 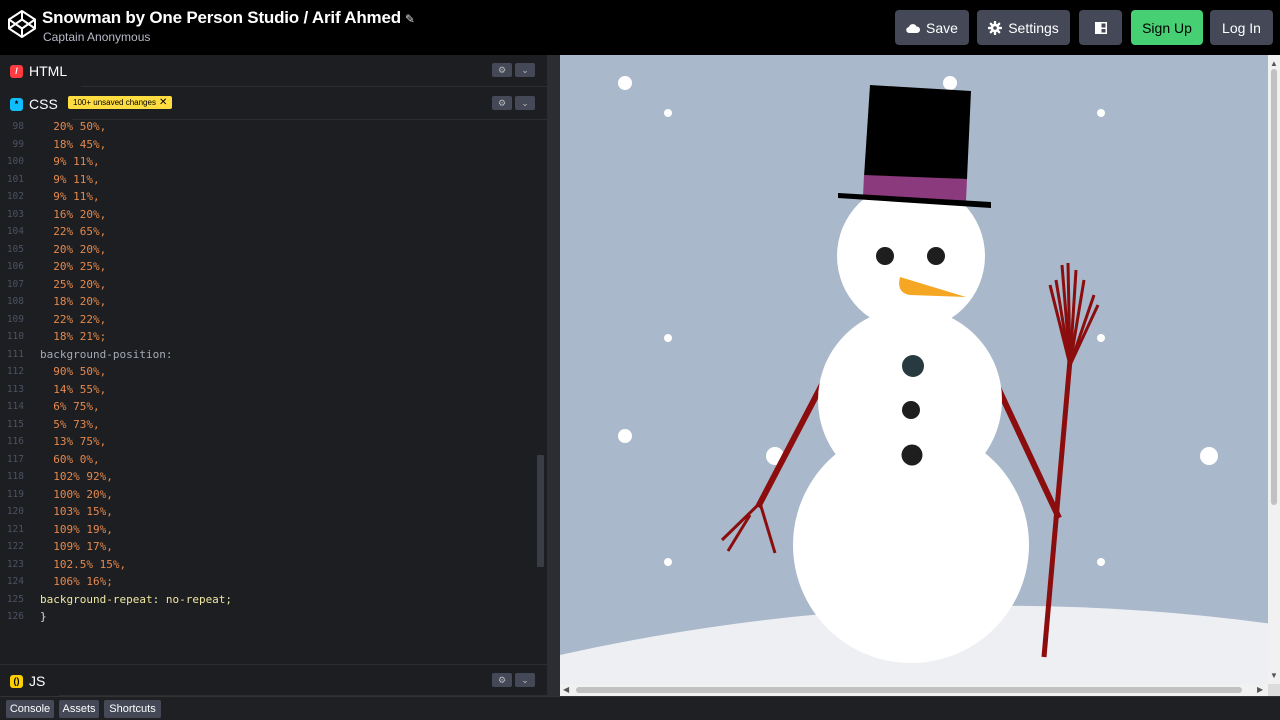 What do you see at coordinates (932, 27) in the screenshot?
I see `save-button: Save` at bounding box center [932, 27].